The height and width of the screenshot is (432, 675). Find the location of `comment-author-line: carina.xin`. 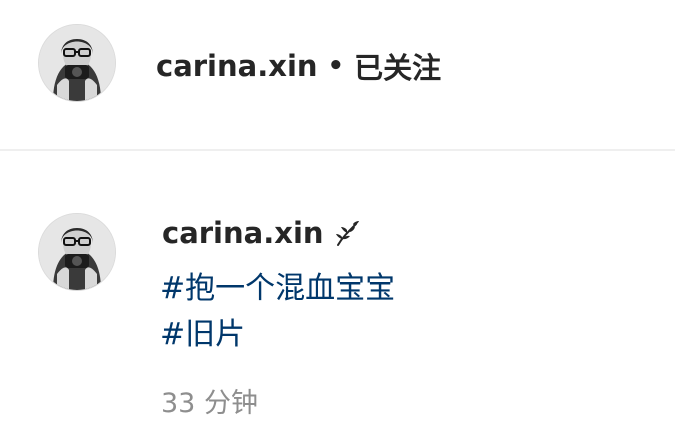

comment-author-line: carina.xin is located at coordinates (262, 233).